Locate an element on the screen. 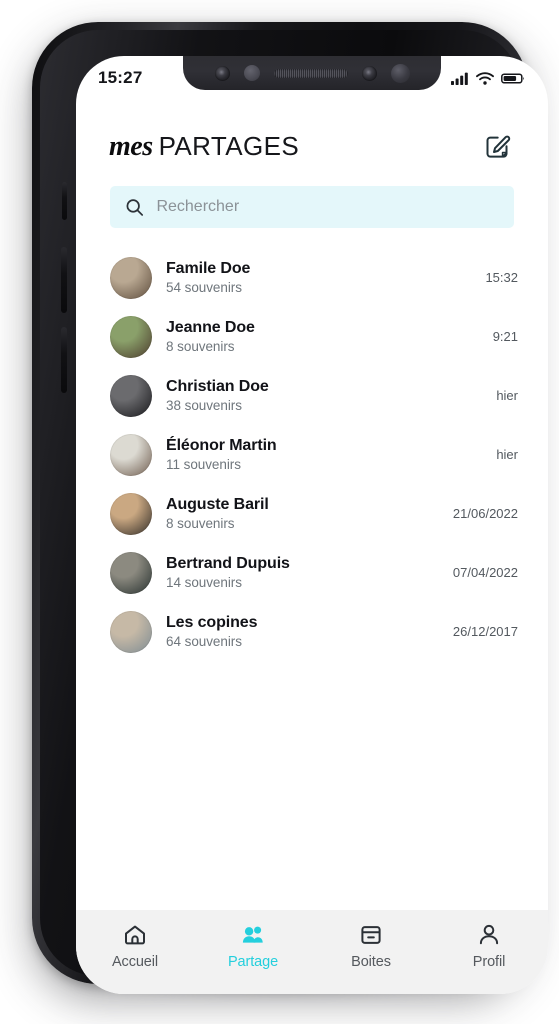  tab-profil: Profil is located at coordinates (489, 946).